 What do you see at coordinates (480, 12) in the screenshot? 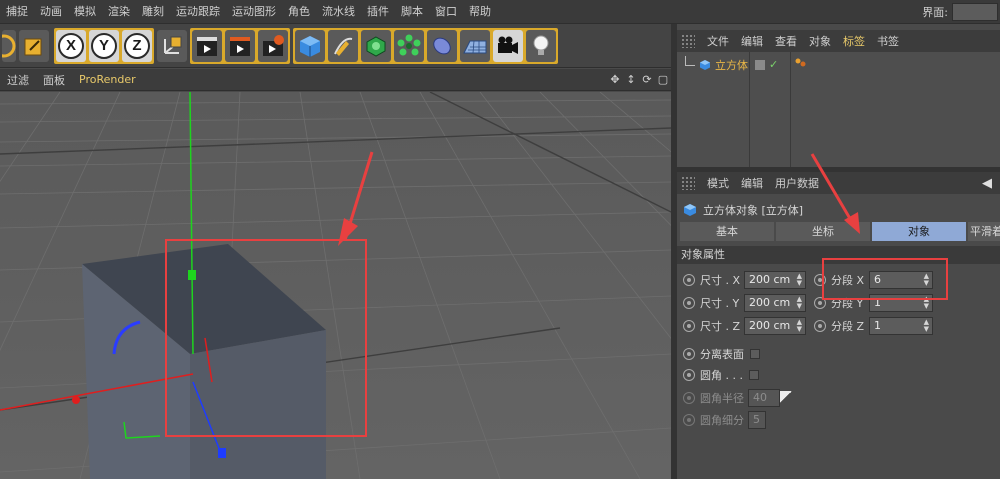
I see `menu-help: 帮助` at bounding box center [480, 12].